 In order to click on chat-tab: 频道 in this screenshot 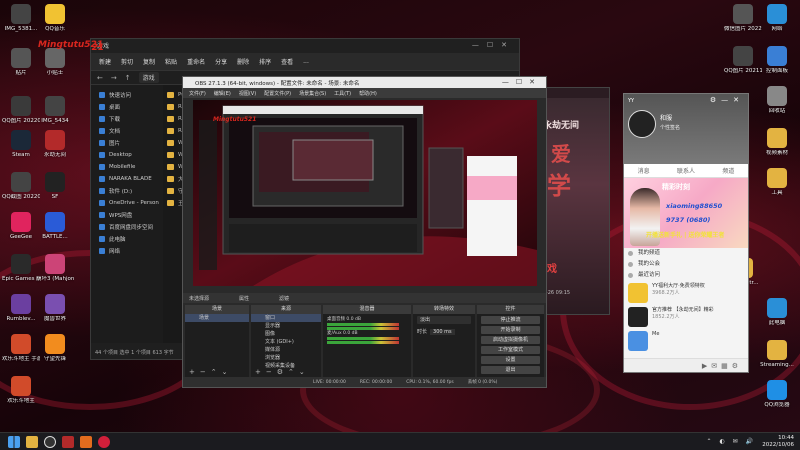, I will do `click(728, 170)`.